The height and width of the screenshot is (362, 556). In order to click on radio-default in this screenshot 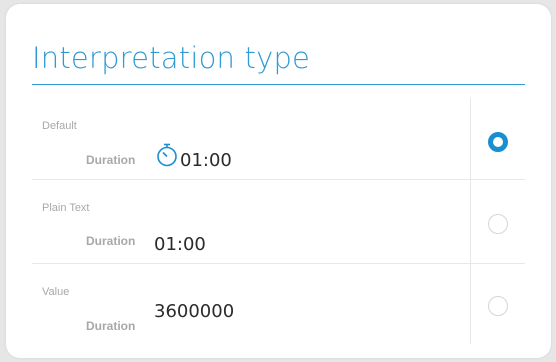, I will do `click(498, 142)`.